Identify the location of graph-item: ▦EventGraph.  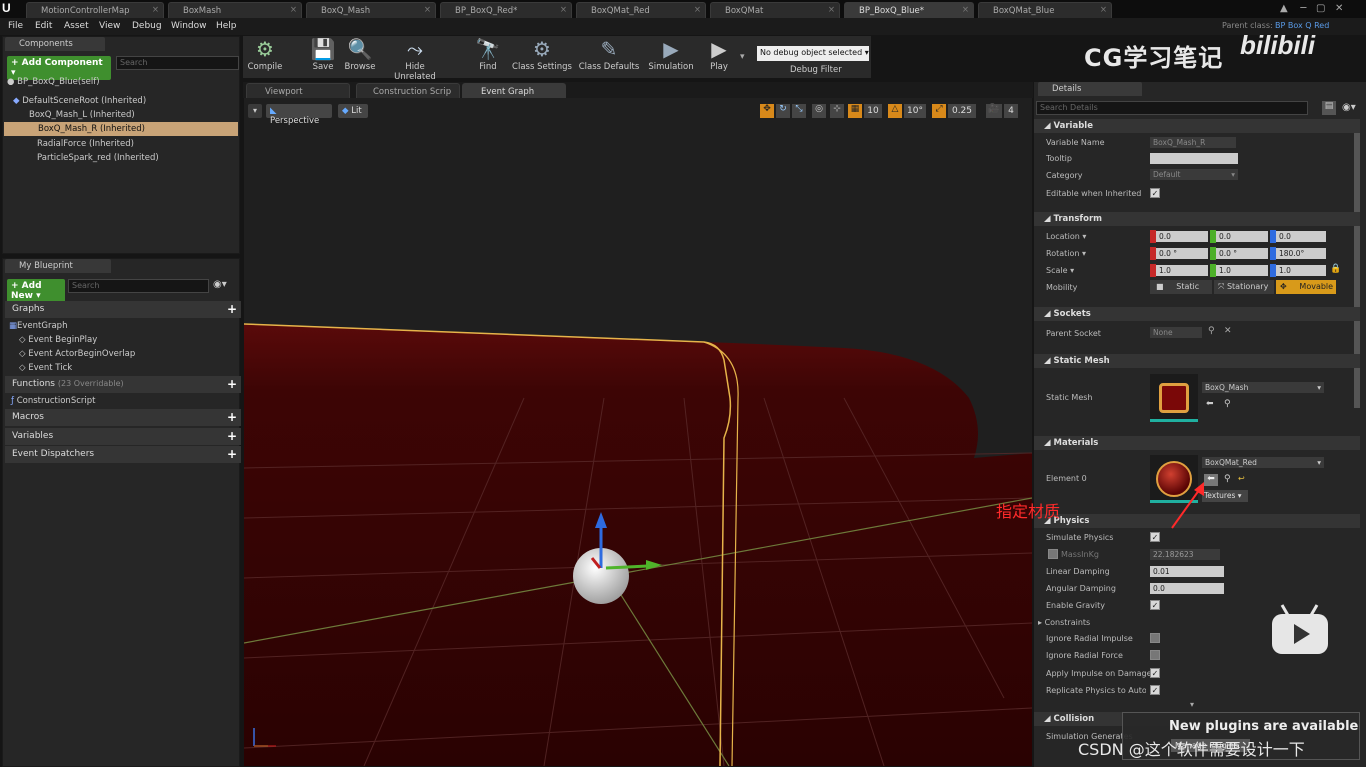
(120, 326).